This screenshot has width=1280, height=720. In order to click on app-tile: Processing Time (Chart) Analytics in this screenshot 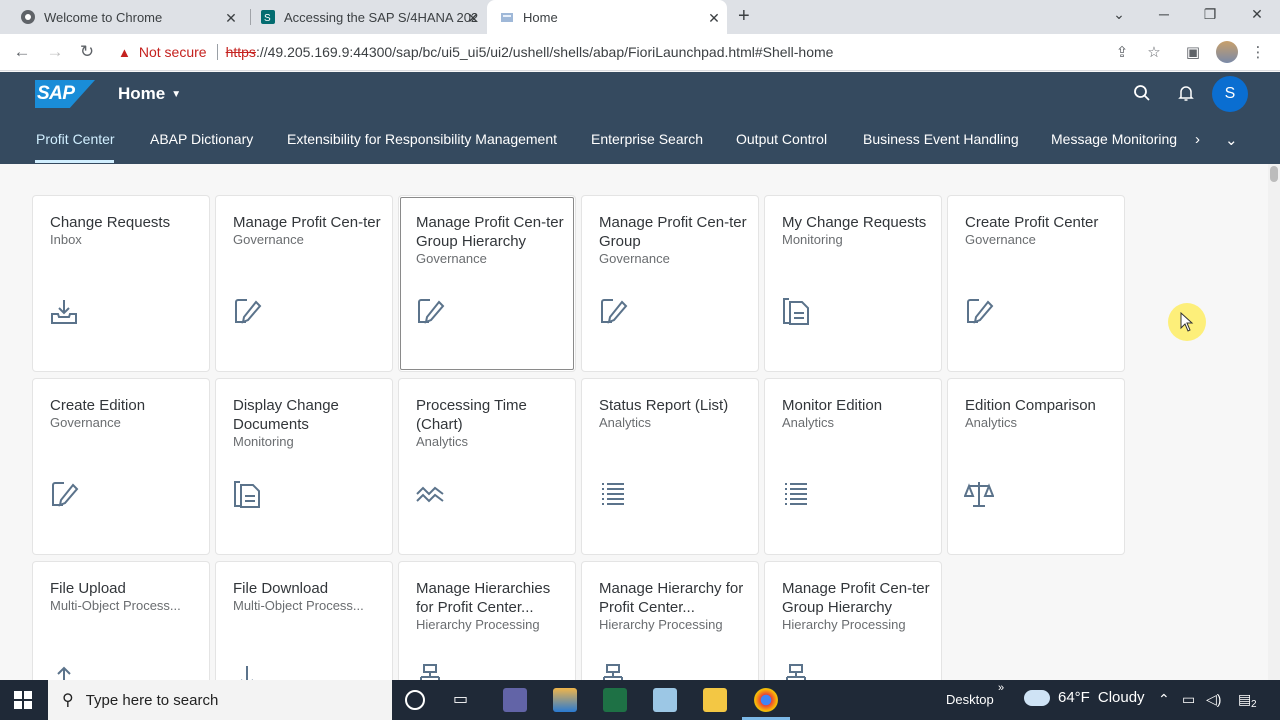, I will do `click(487, 466)`.